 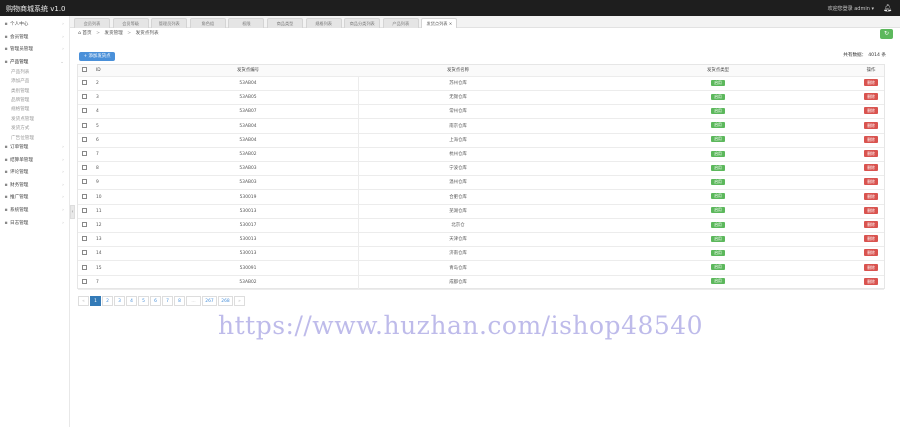 What do you see at coordinates (179, 301) in the screenshot?
I see `pager-page: 8` at bounding box center [179, 301].